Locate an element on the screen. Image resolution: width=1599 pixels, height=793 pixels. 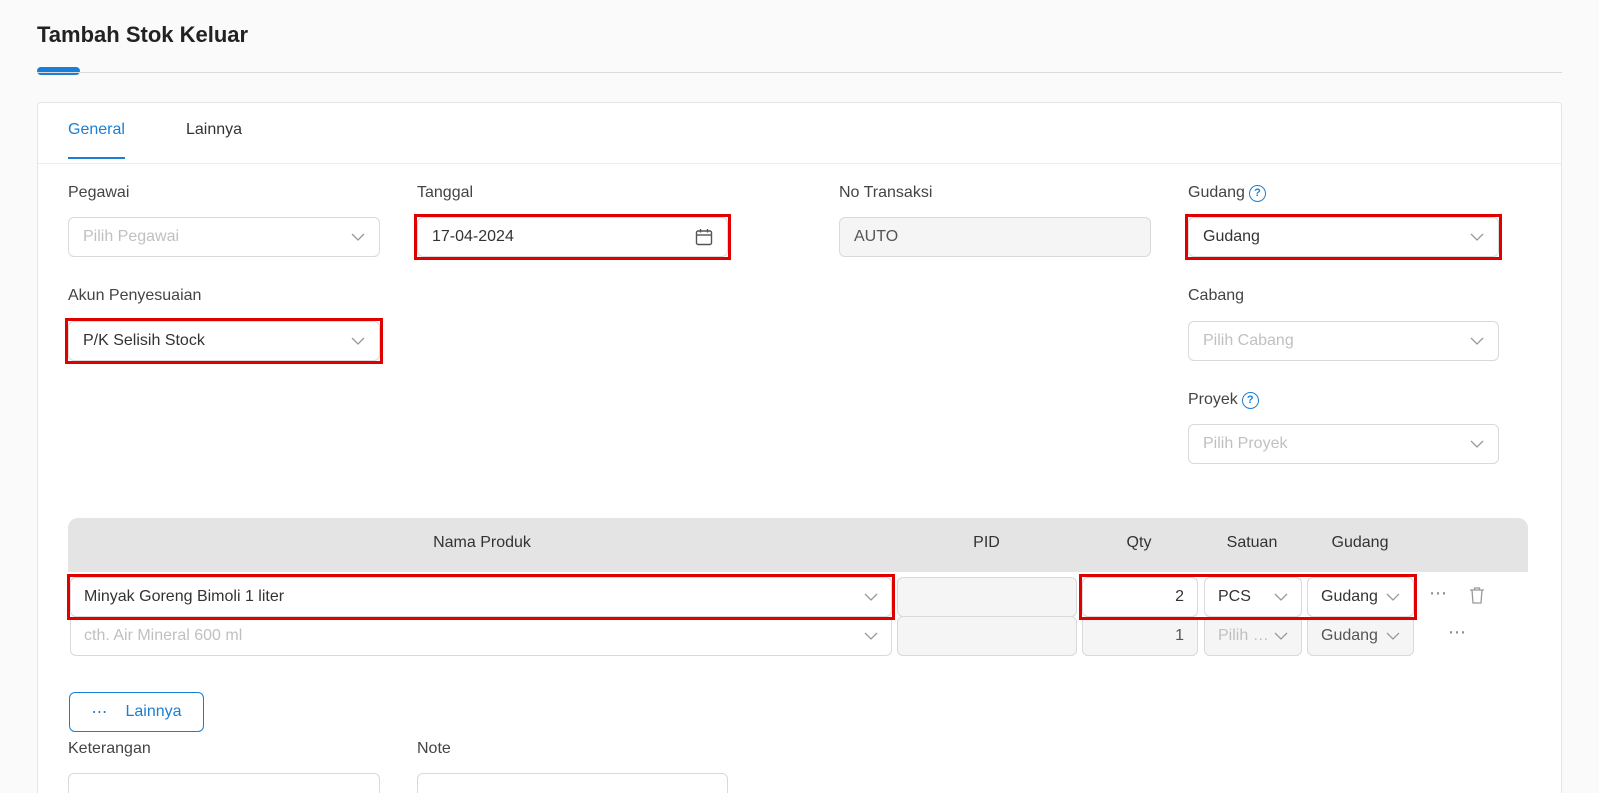
row1-satuan-select: PCS is located at coordinates (1253, 597).